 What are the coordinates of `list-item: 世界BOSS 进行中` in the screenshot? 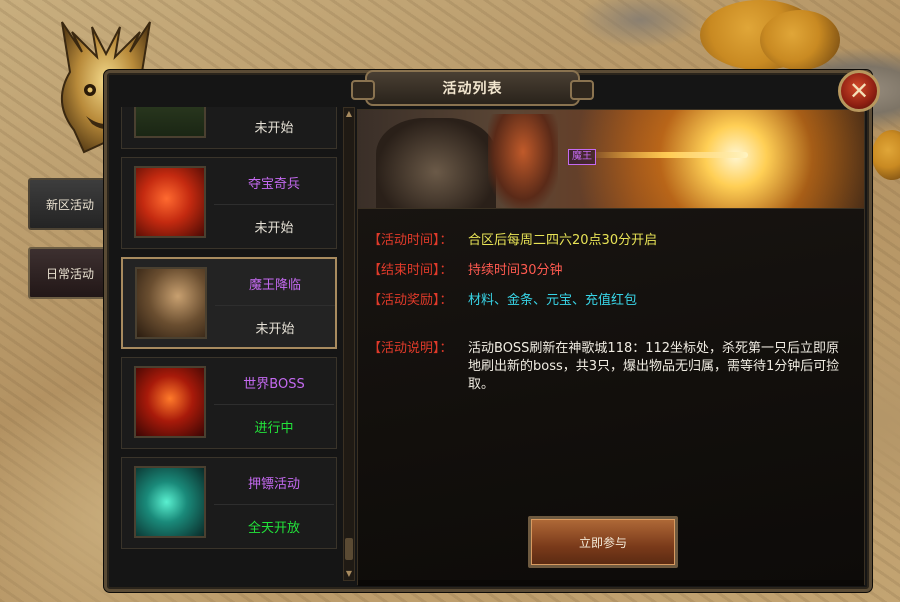 It's located at (229, 403).